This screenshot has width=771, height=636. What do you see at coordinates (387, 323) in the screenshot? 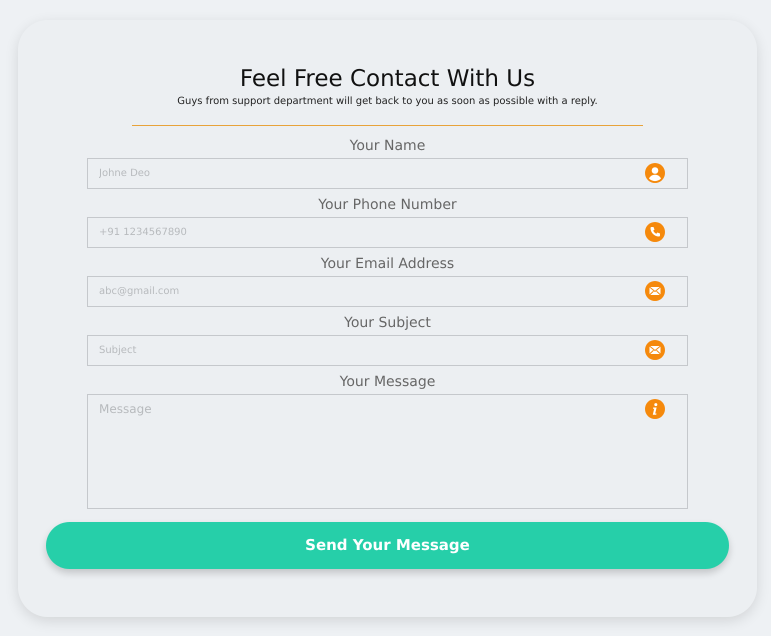
I see `field-label: Your Subject` at bounding box center [387, 323].